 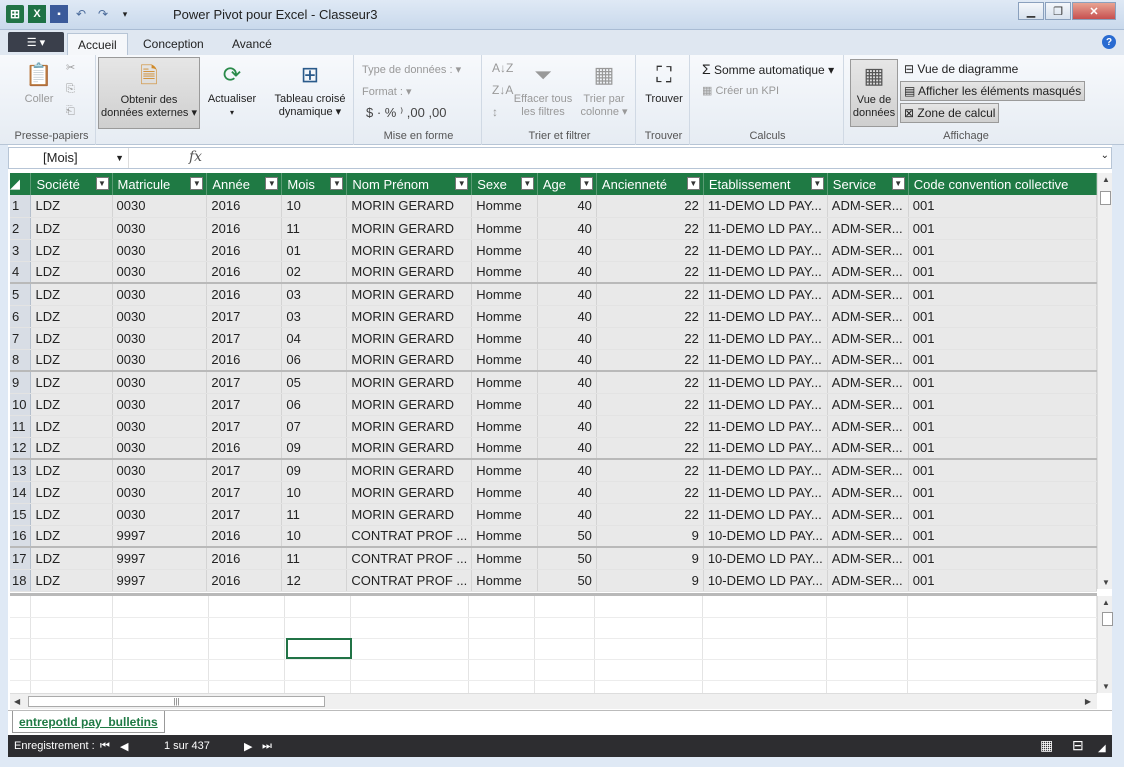 I want to click on table-cell: 40, so click(x=567, y=360).